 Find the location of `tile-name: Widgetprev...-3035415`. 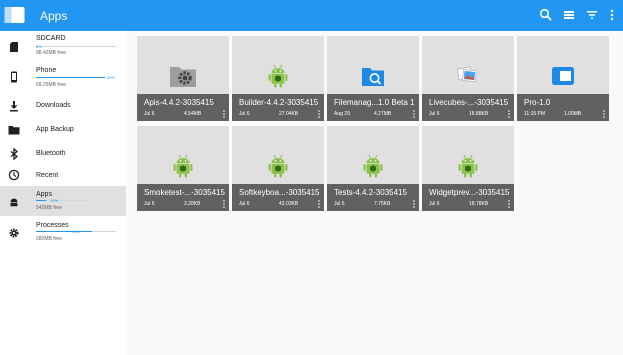

tile-name: Widgetprev...-3035415 is located at coordinates (469, 192).